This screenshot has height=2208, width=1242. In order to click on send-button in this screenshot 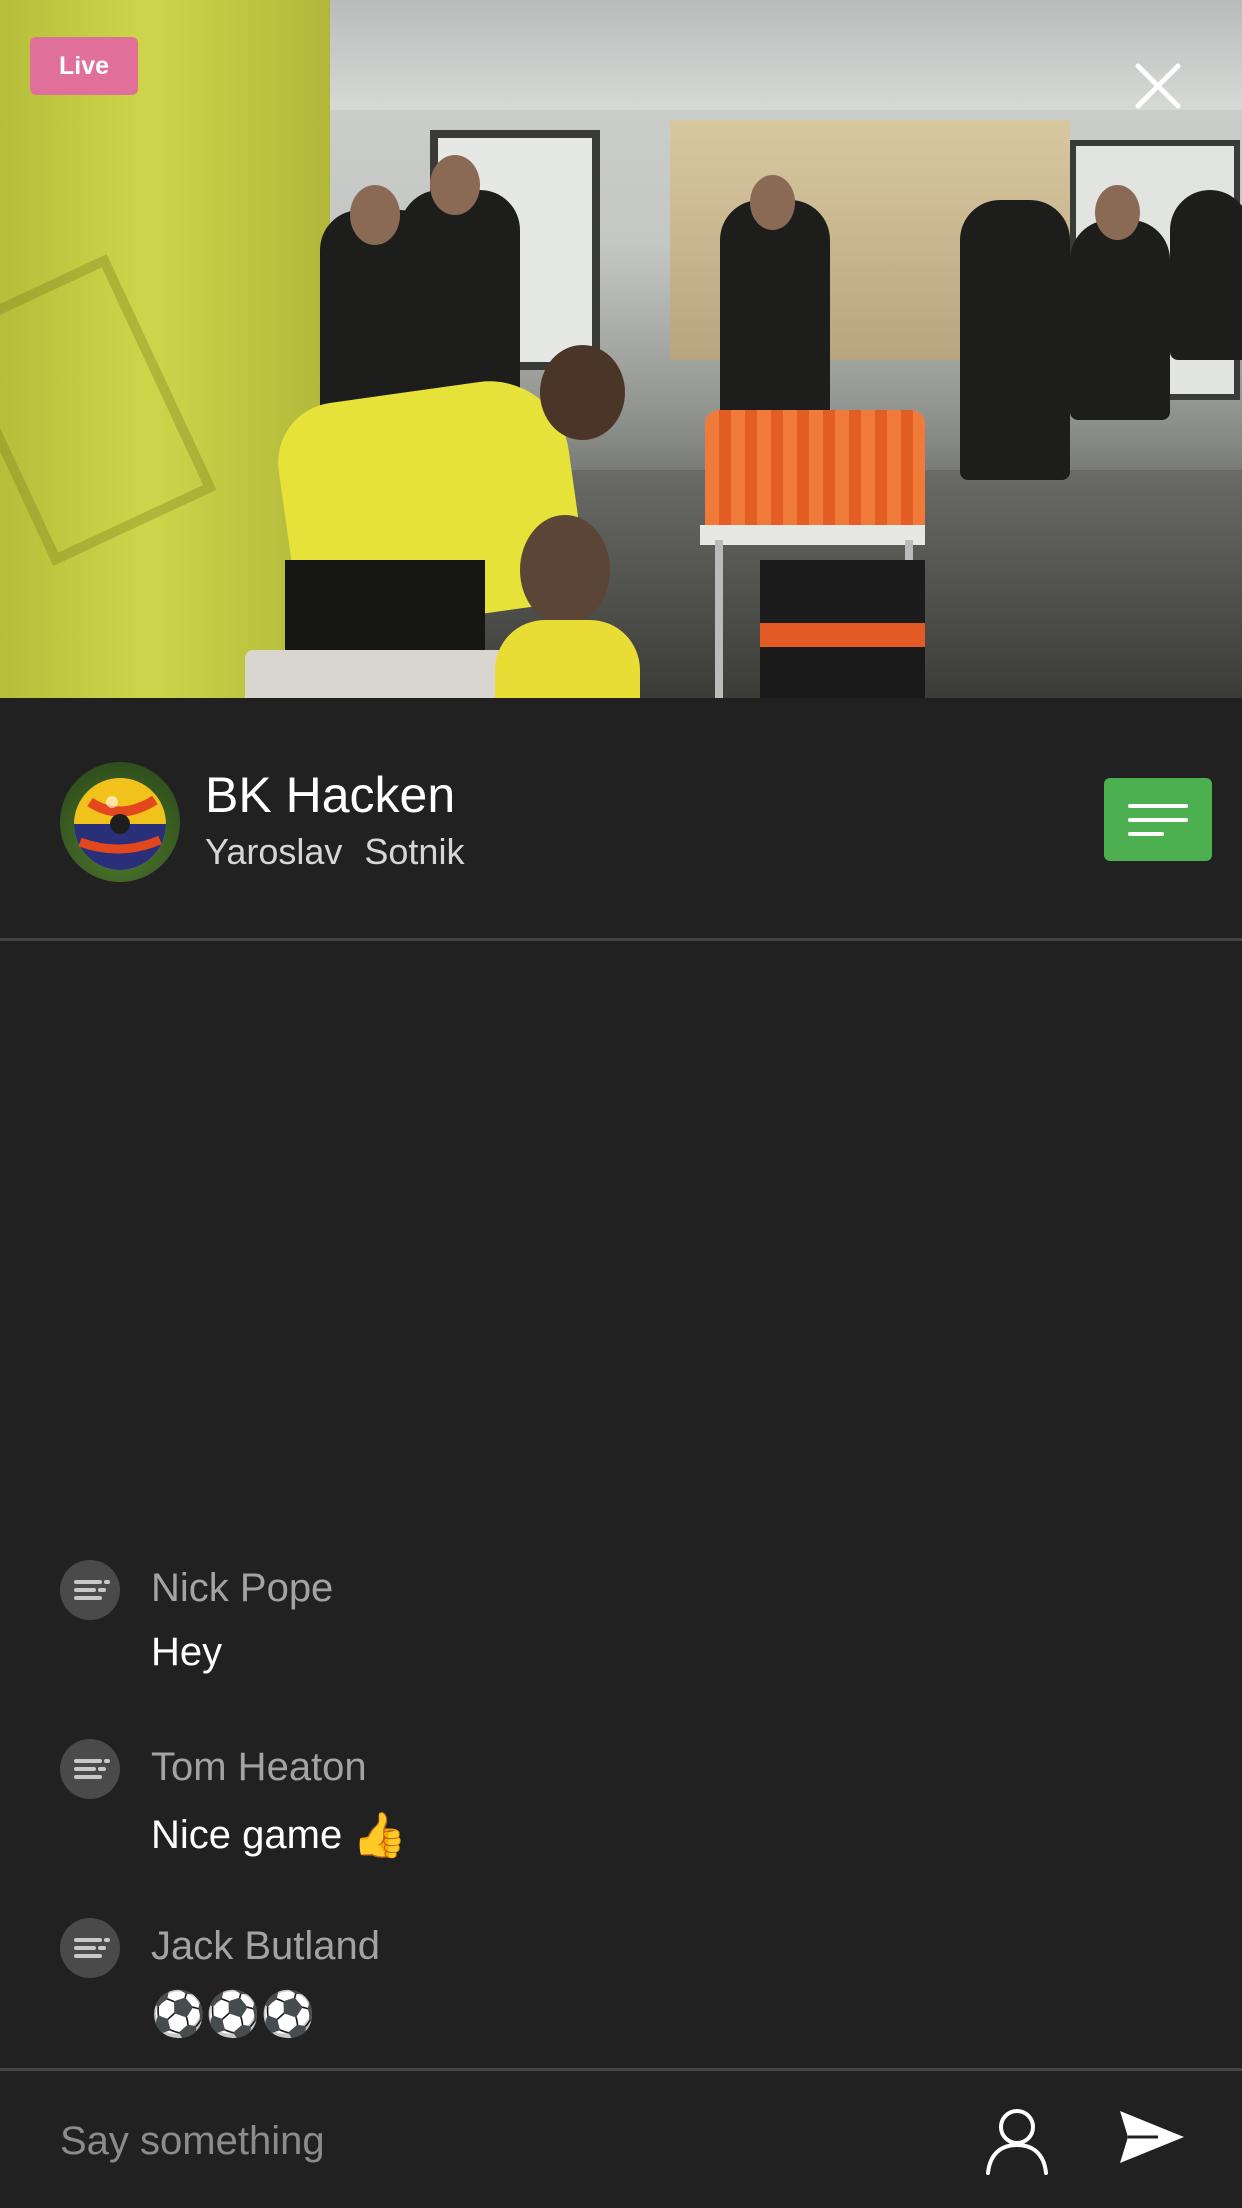, I will do `click(1152, 2137)`.